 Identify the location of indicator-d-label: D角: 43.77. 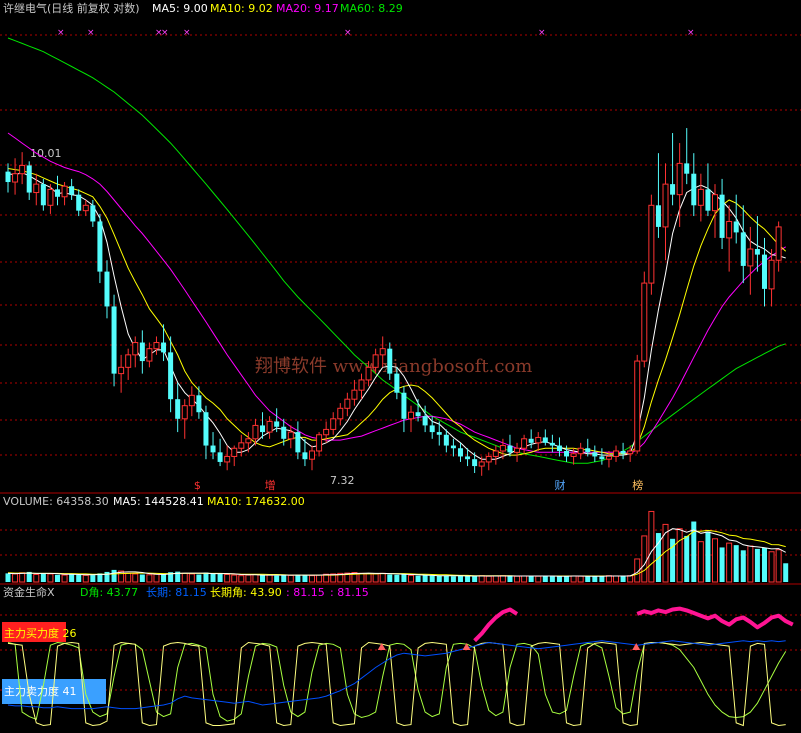
(109, 592).